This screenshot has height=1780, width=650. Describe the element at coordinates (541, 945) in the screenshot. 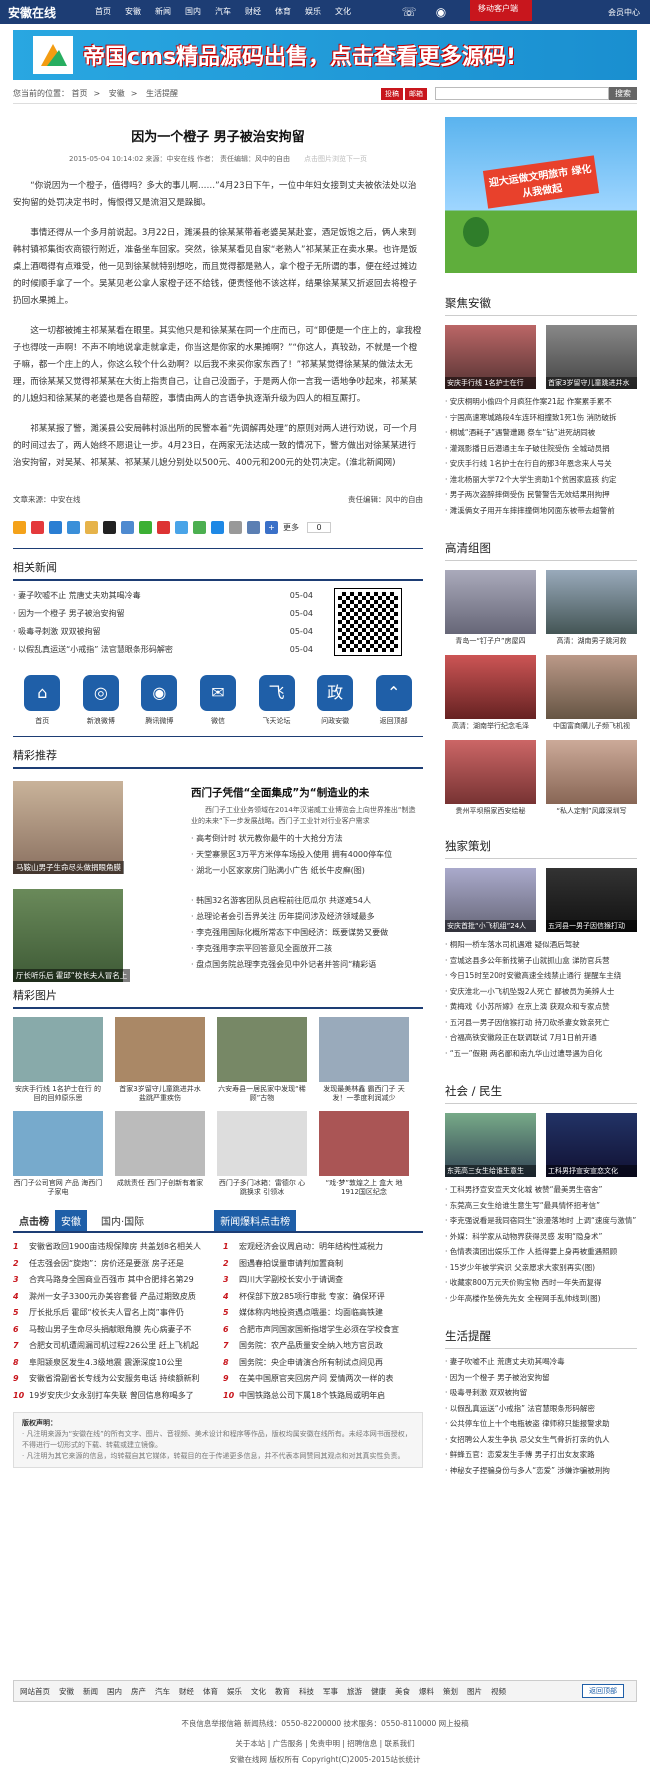

I see `sidebar-list-item: 桐阳一桥车落水司机遇难 疑似酒后驾驶` at that location.